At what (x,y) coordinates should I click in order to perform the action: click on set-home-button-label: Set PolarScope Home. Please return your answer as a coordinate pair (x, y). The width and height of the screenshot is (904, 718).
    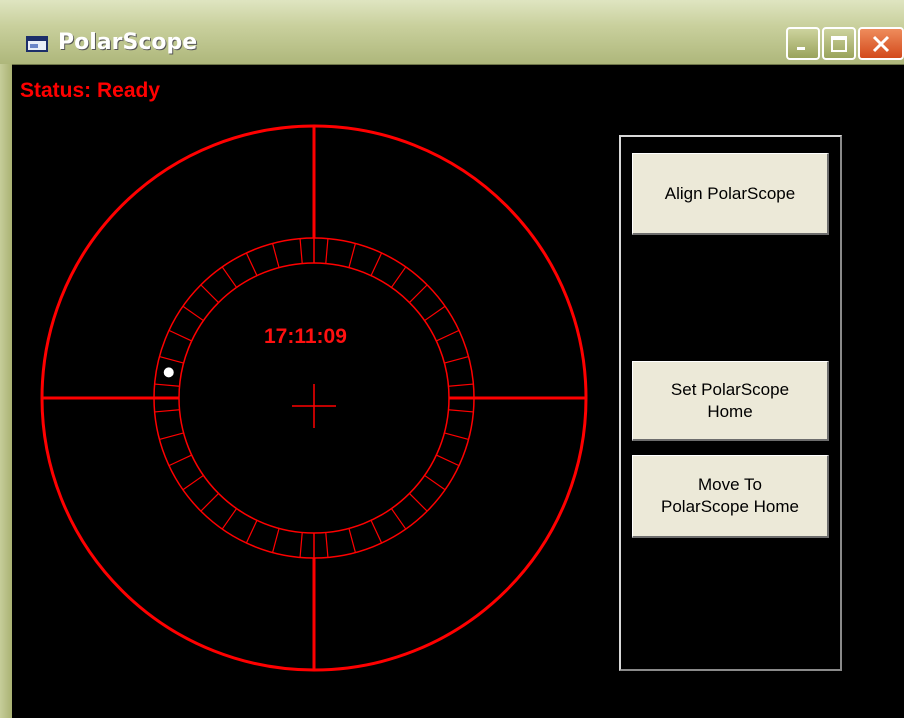
    Looking at the image, I should click on (730, 400).